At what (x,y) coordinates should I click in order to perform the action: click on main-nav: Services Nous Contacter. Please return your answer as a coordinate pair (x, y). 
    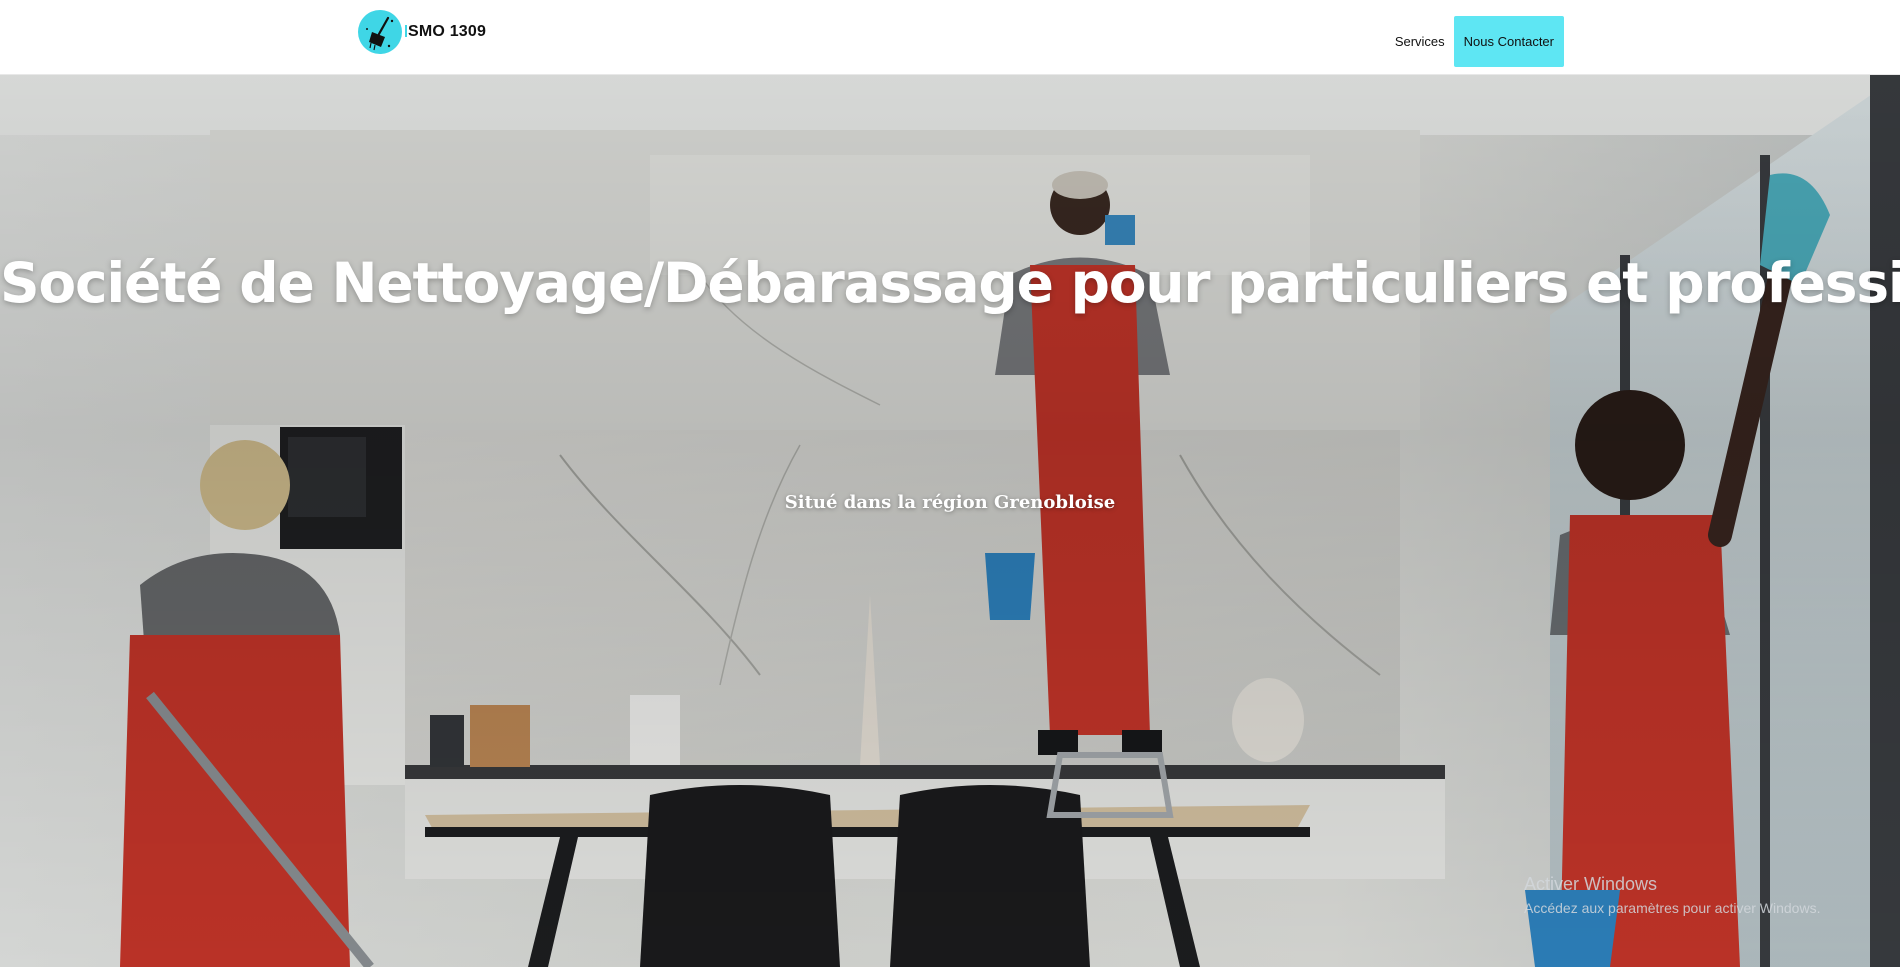
    Looking at the image, I should click on (1479, 41).